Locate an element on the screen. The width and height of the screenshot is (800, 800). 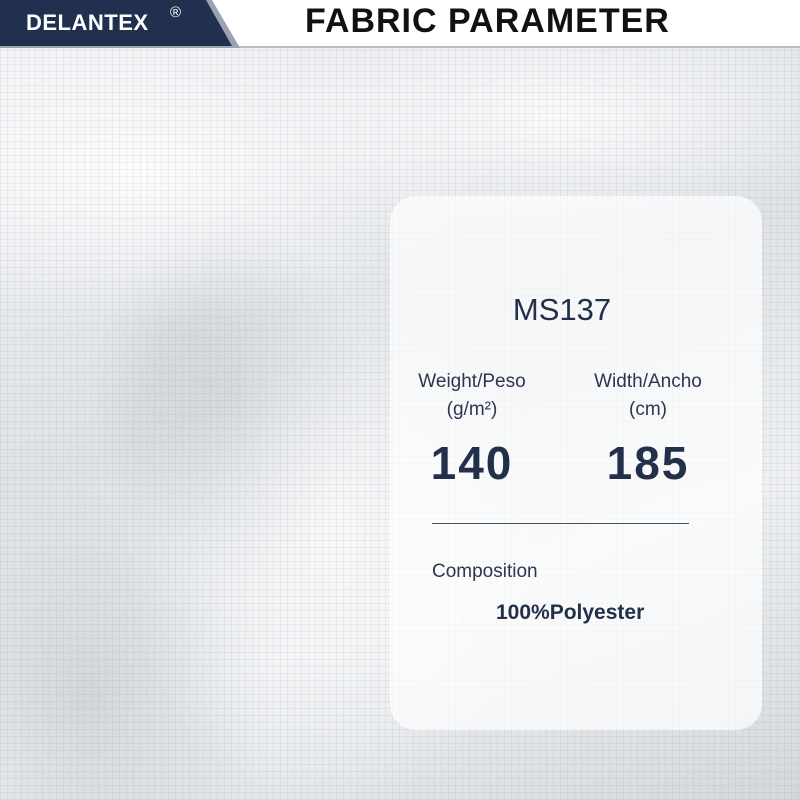
fabric-code: MS137 is located at coordinates (562, 309).